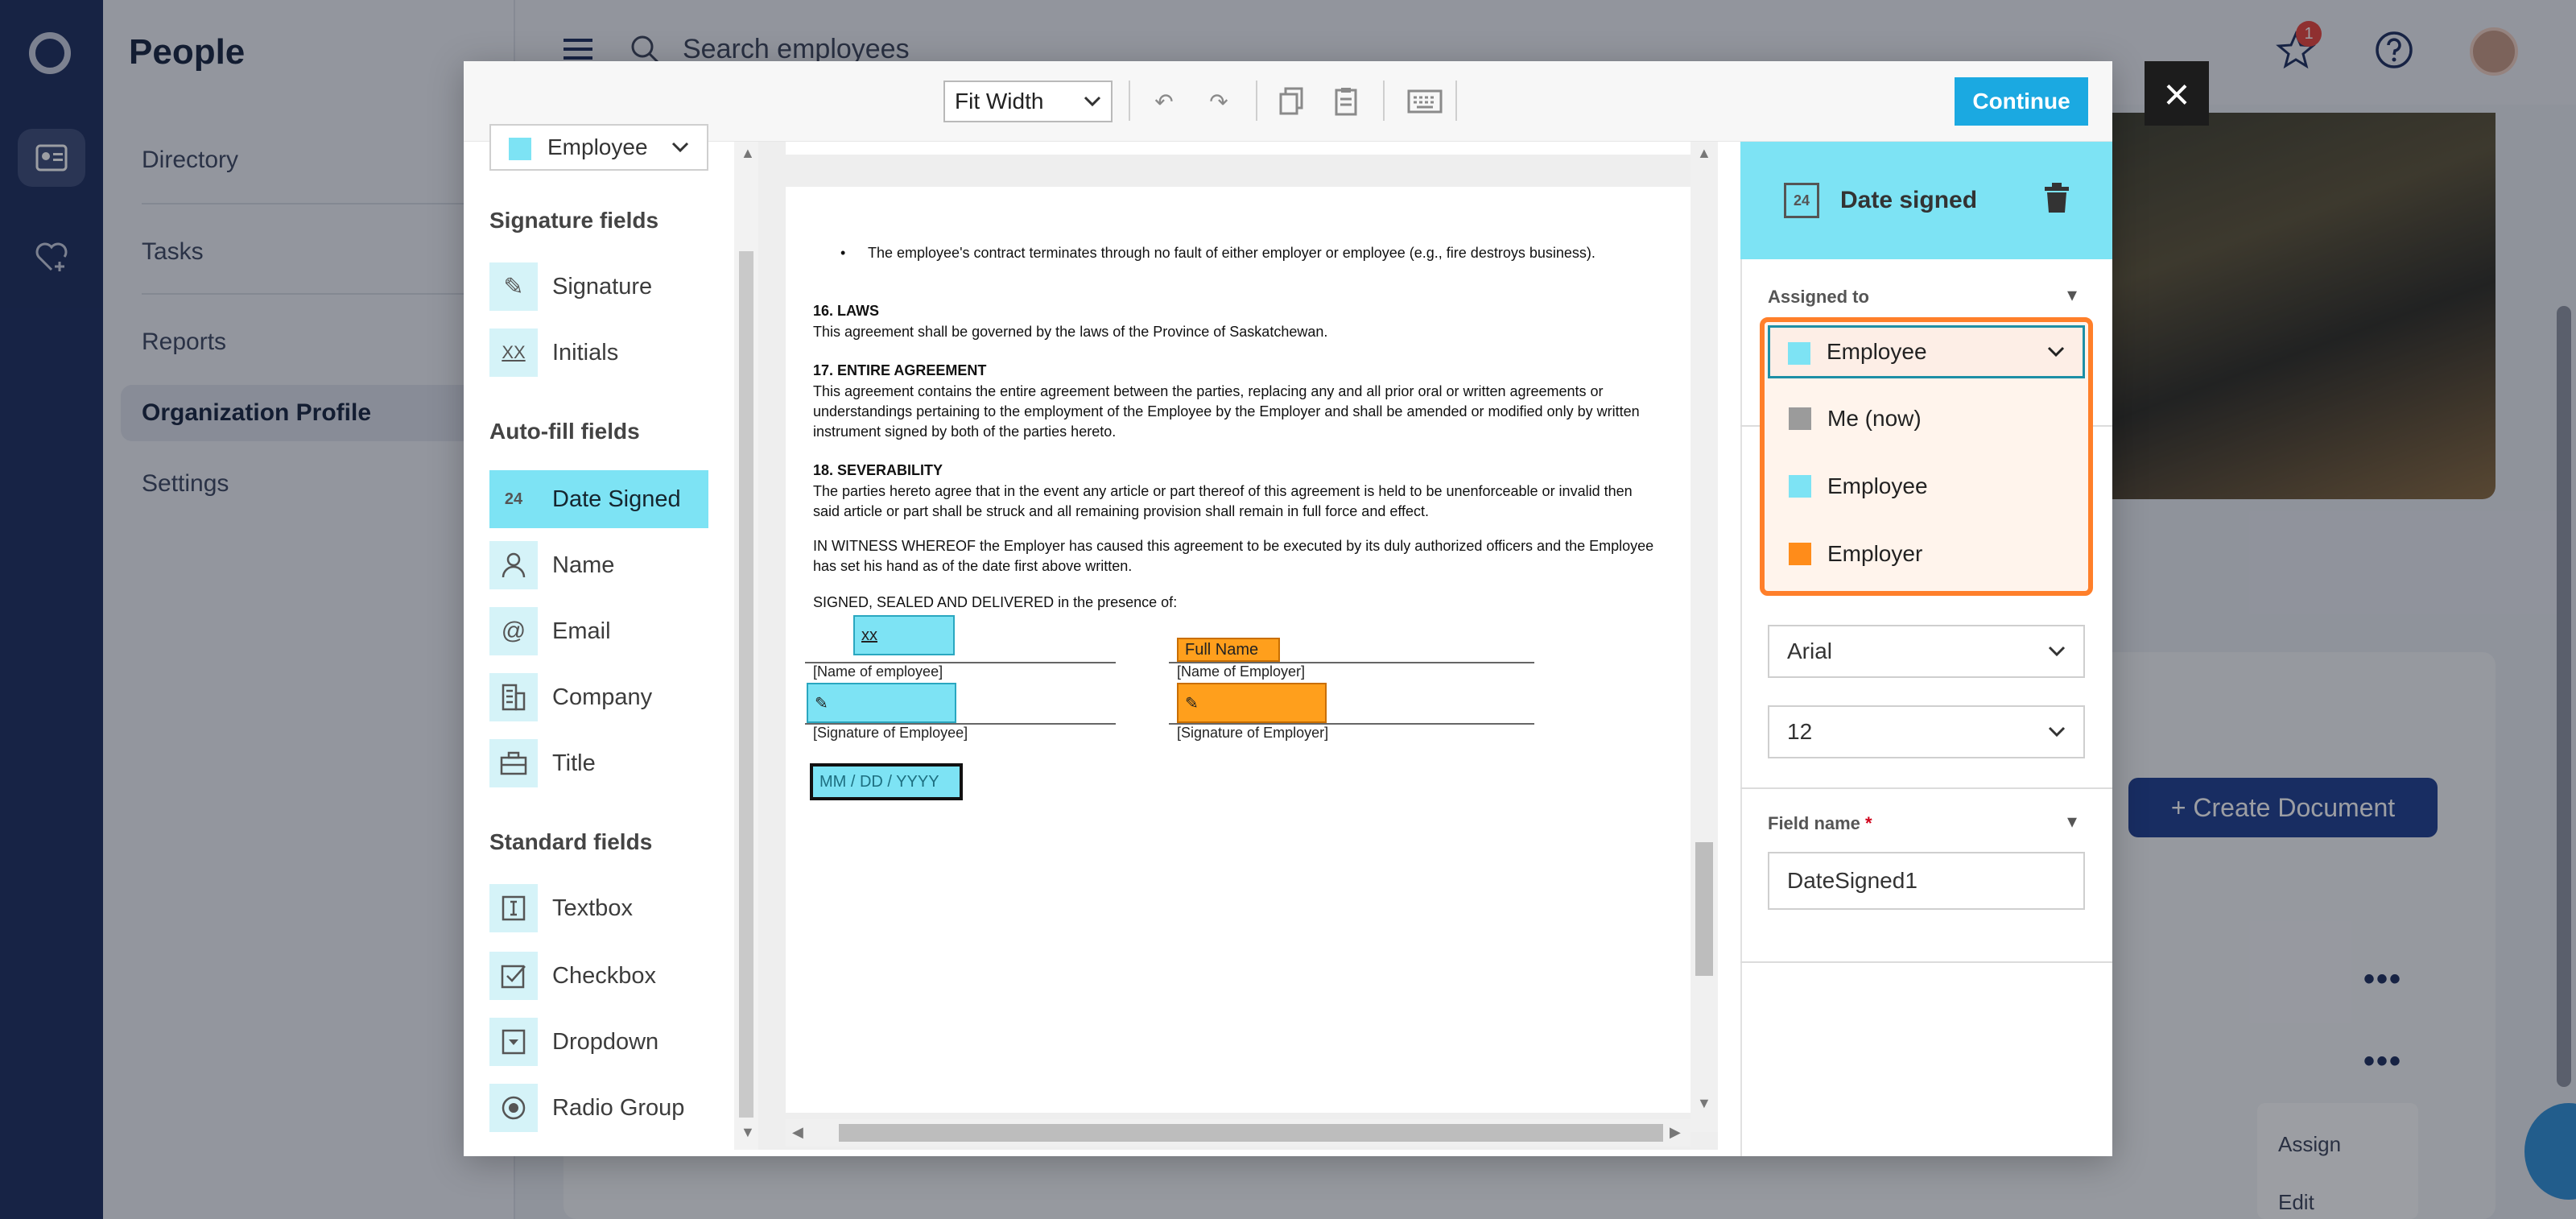 This screenshot has width=2576, height=1219. I want to click on assign-option-me-now: Me (now), so click(1855, 419).